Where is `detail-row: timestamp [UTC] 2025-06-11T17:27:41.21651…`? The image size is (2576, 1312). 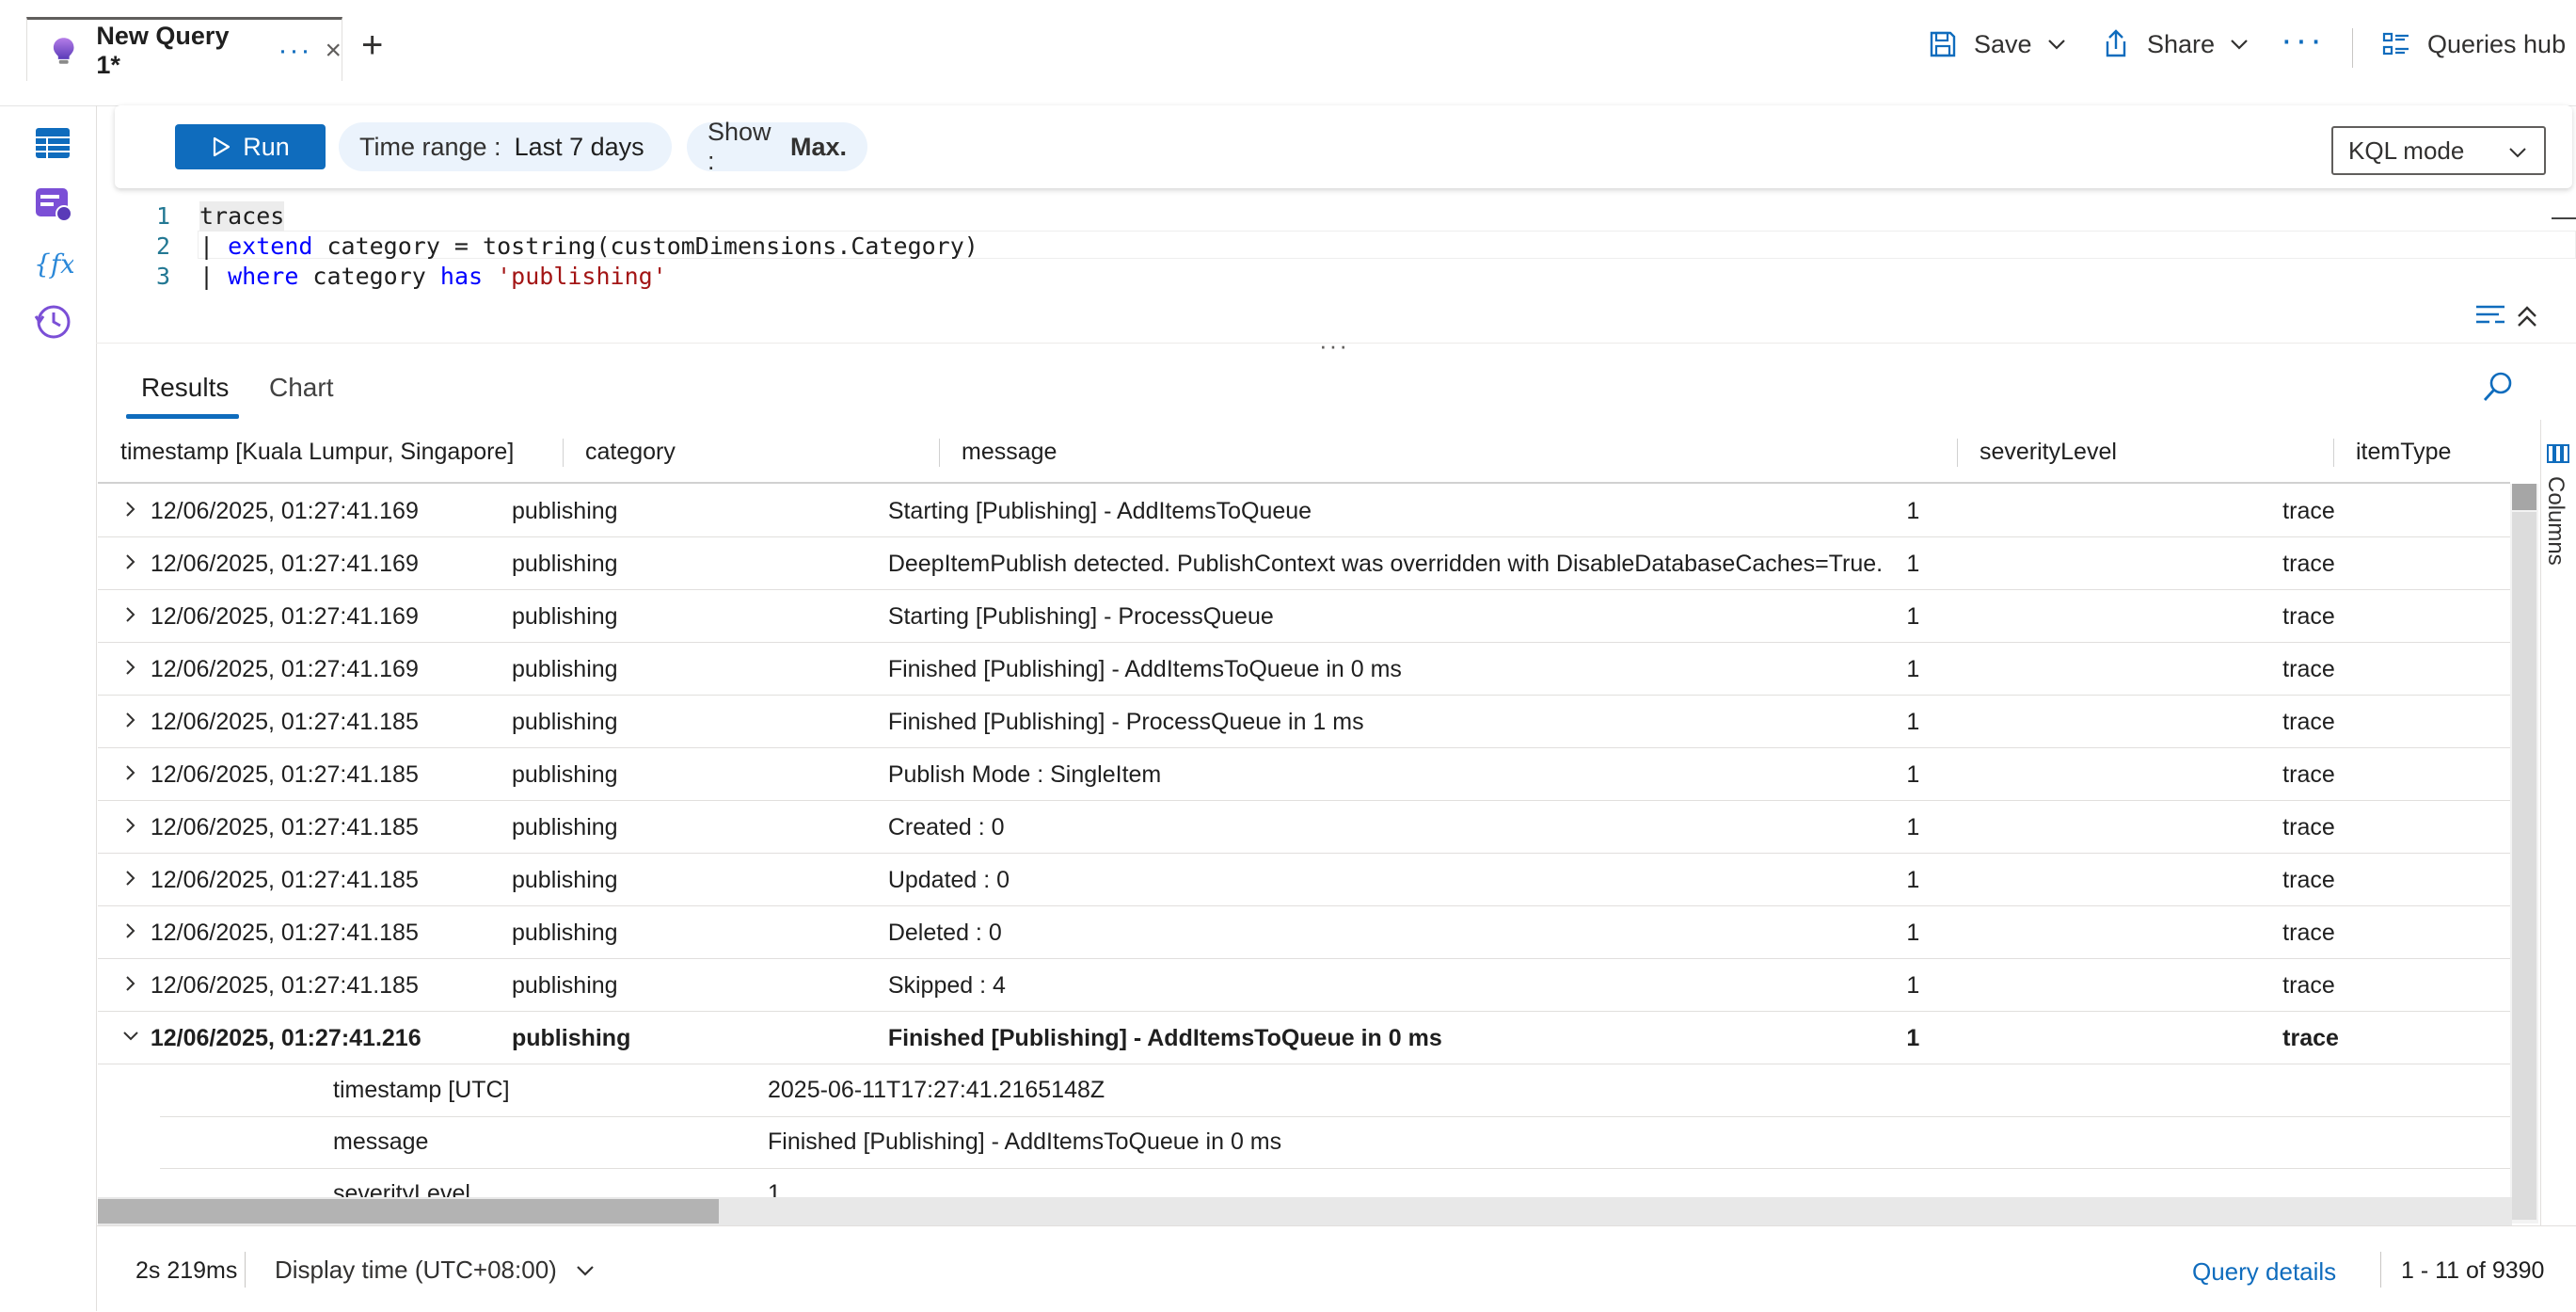
detail-row: timestamp [UTC] 2025-06-11T17:27:41.21651… is located at coordinates (1335, 1090).